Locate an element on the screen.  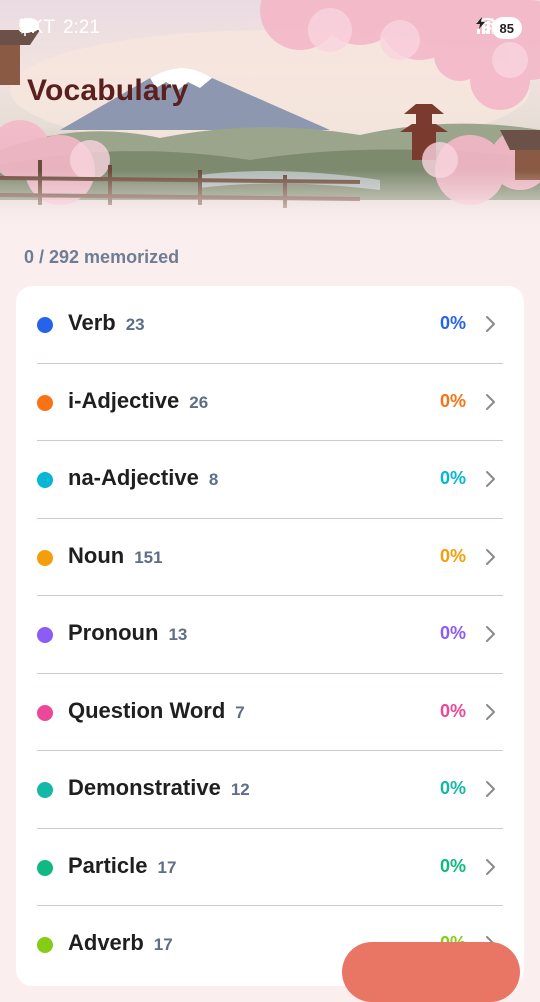
page-title: Vocabulary is located at coordinates (108, 90).